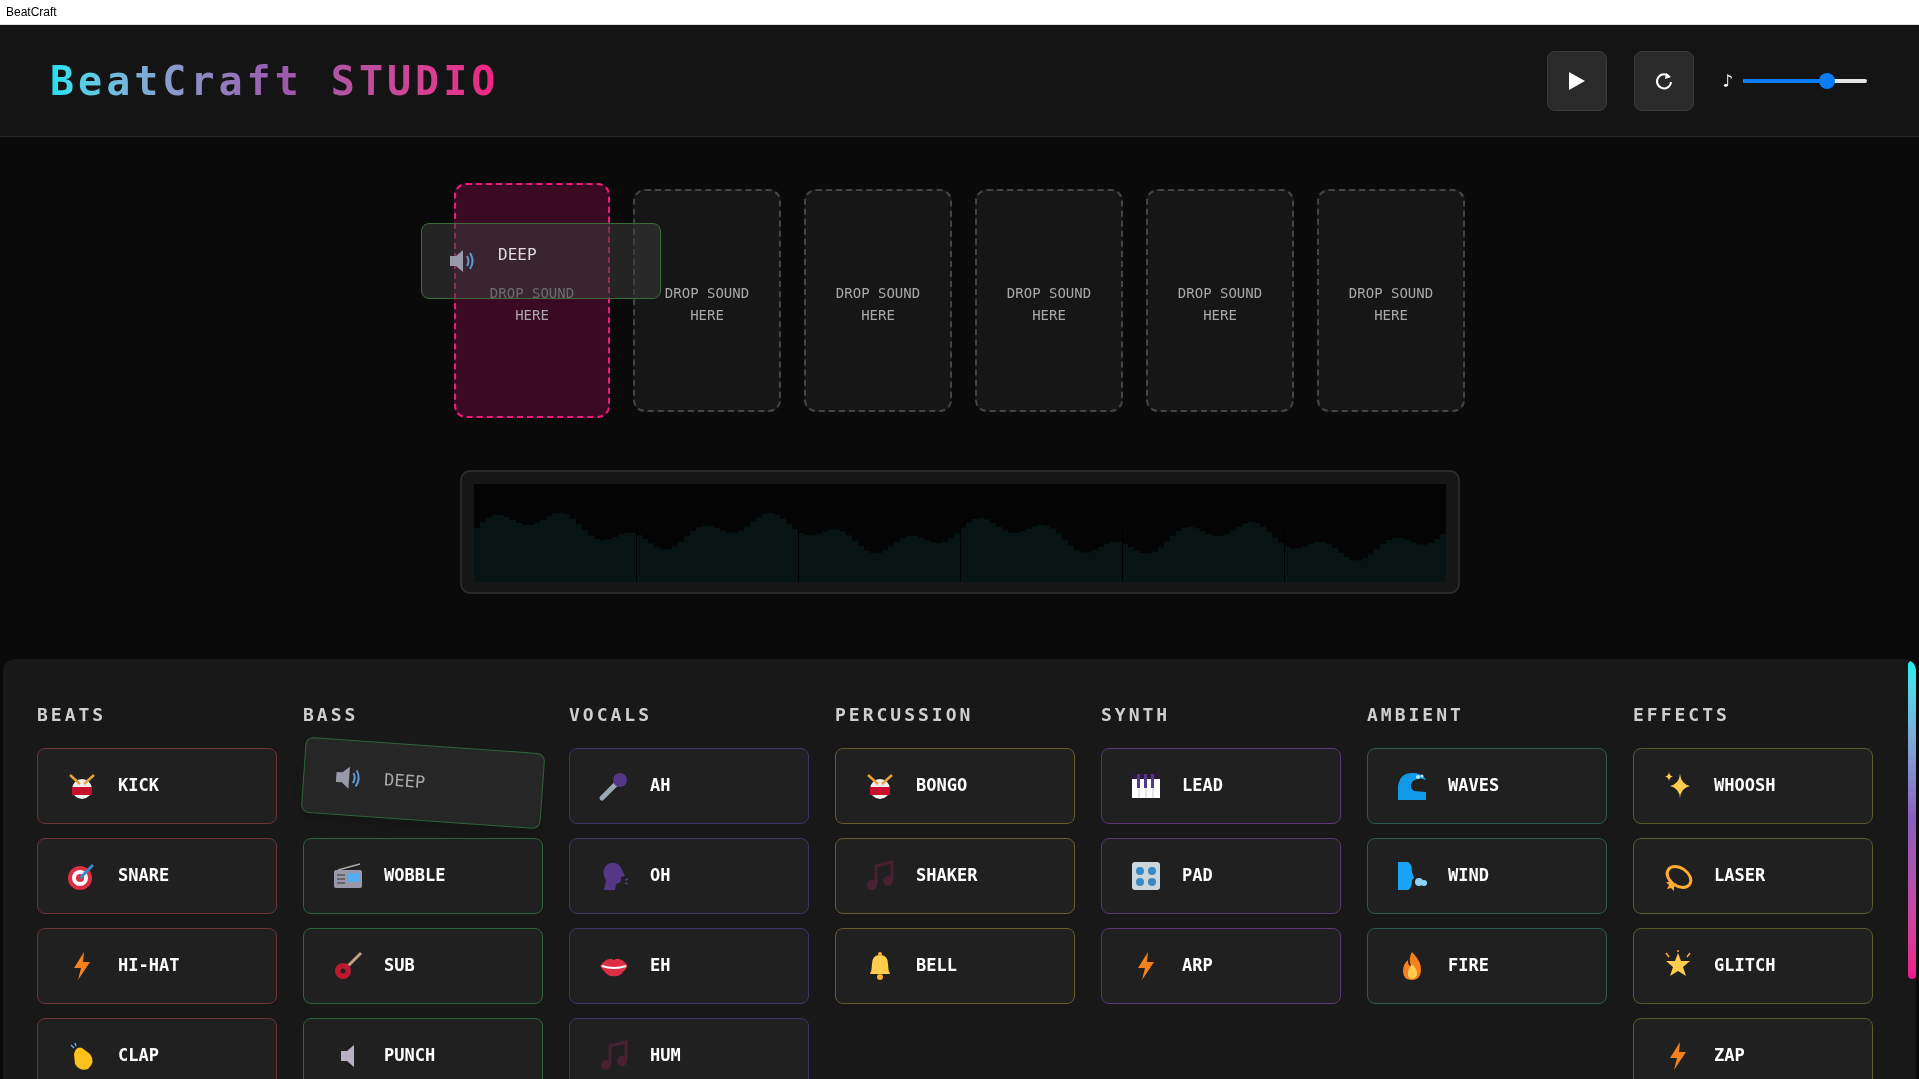  What do you see at coordinates (1740, 876) in the screenshot?
I see `sound-label: LASER` at bounding box center [1740, 876].